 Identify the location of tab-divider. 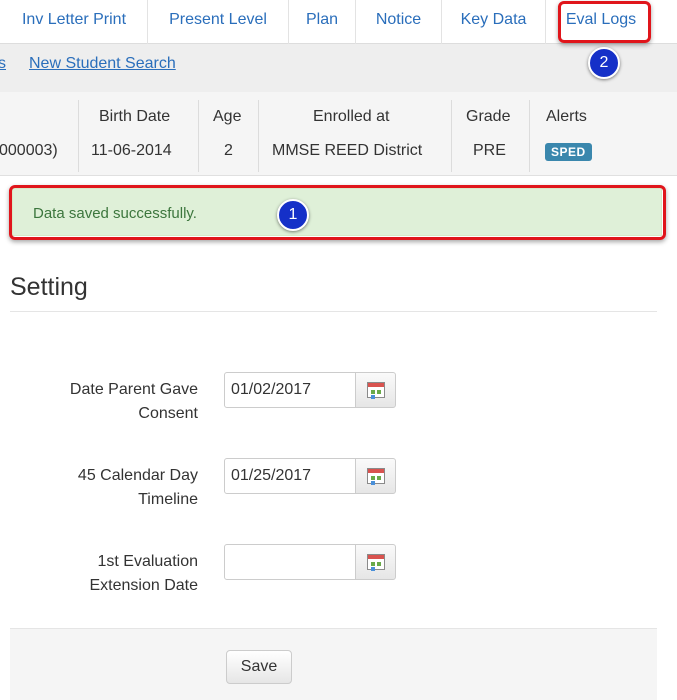
(545, 22).